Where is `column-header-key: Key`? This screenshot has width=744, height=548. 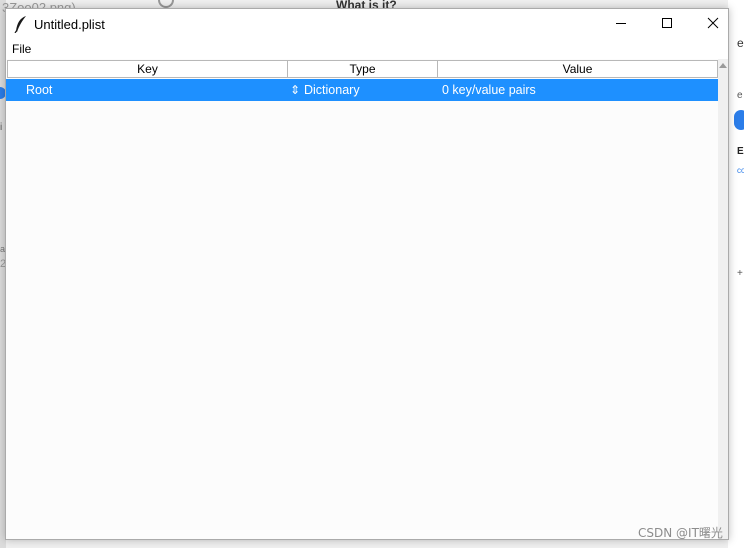 column-header-key: Key is located at coordinates (147, 69).